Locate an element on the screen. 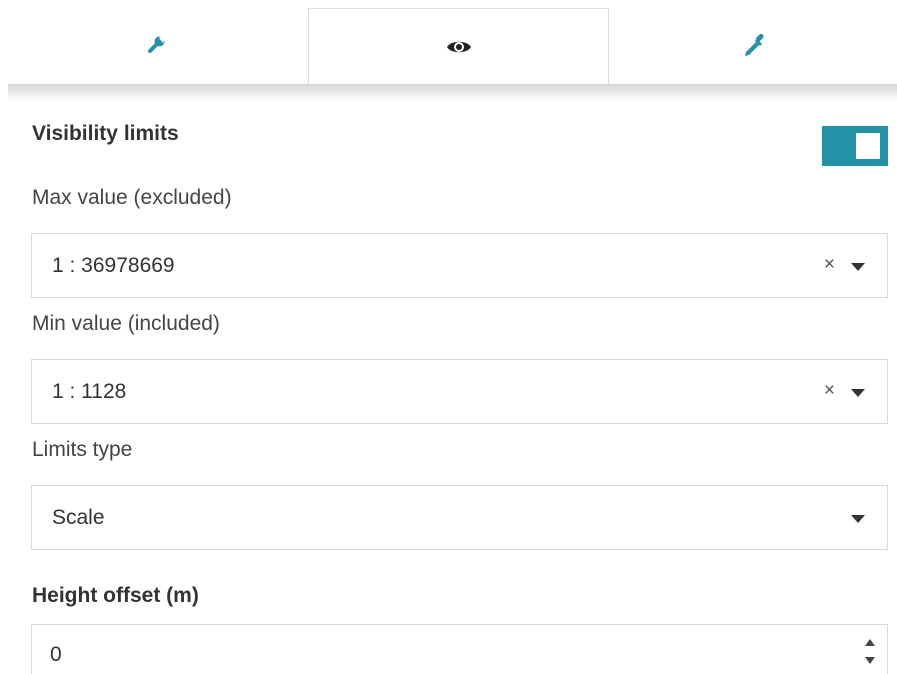 The height and width of the screenshot is (674, 897). limits-type-label: Limits type is located at coordinates (82, 449).